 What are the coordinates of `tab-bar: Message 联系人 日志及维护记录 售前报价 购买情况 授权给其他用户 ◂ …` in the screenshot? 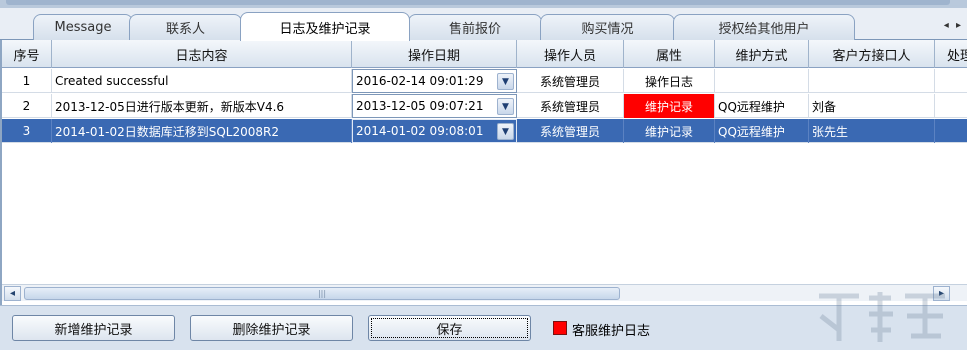 It's located at (483, 24).